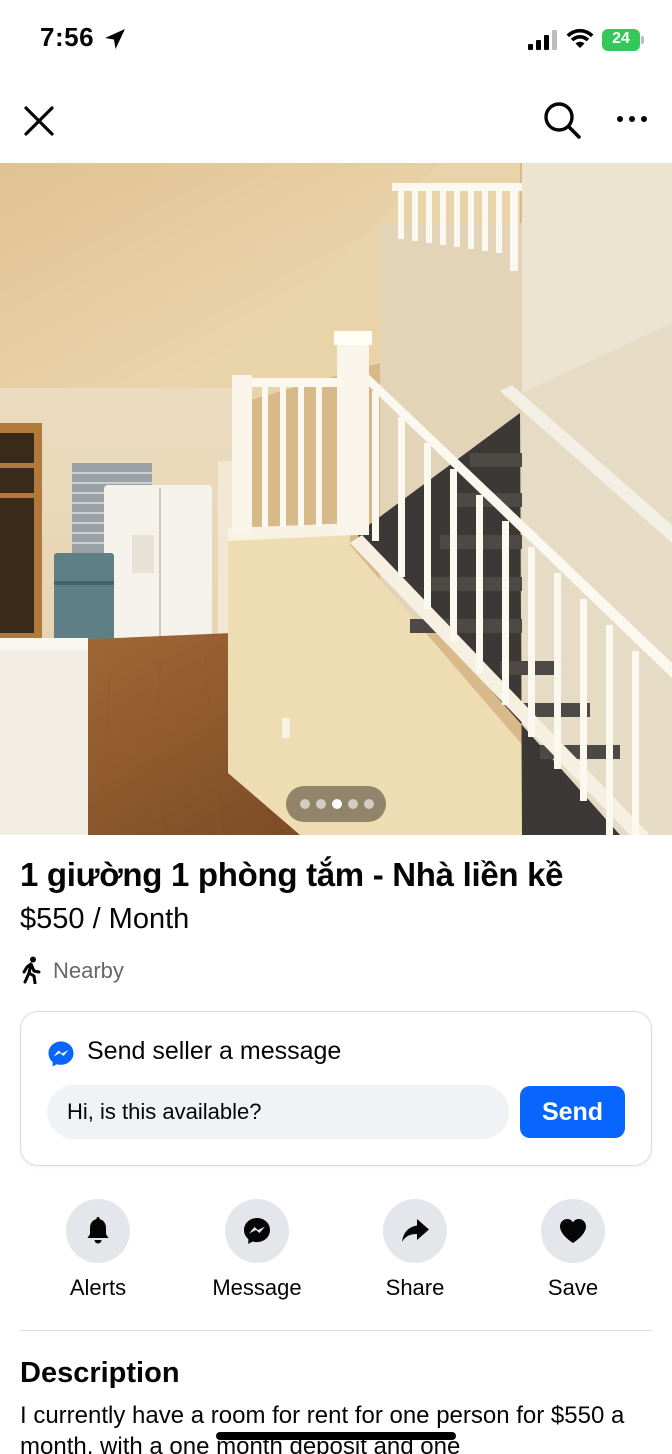  I want to click on listing-price: $550 / Month, so click(105, 919).